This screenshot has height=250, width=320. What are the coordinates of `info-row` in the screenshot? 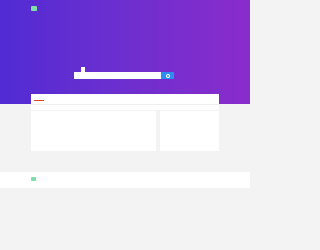 It's located at (125, 107).